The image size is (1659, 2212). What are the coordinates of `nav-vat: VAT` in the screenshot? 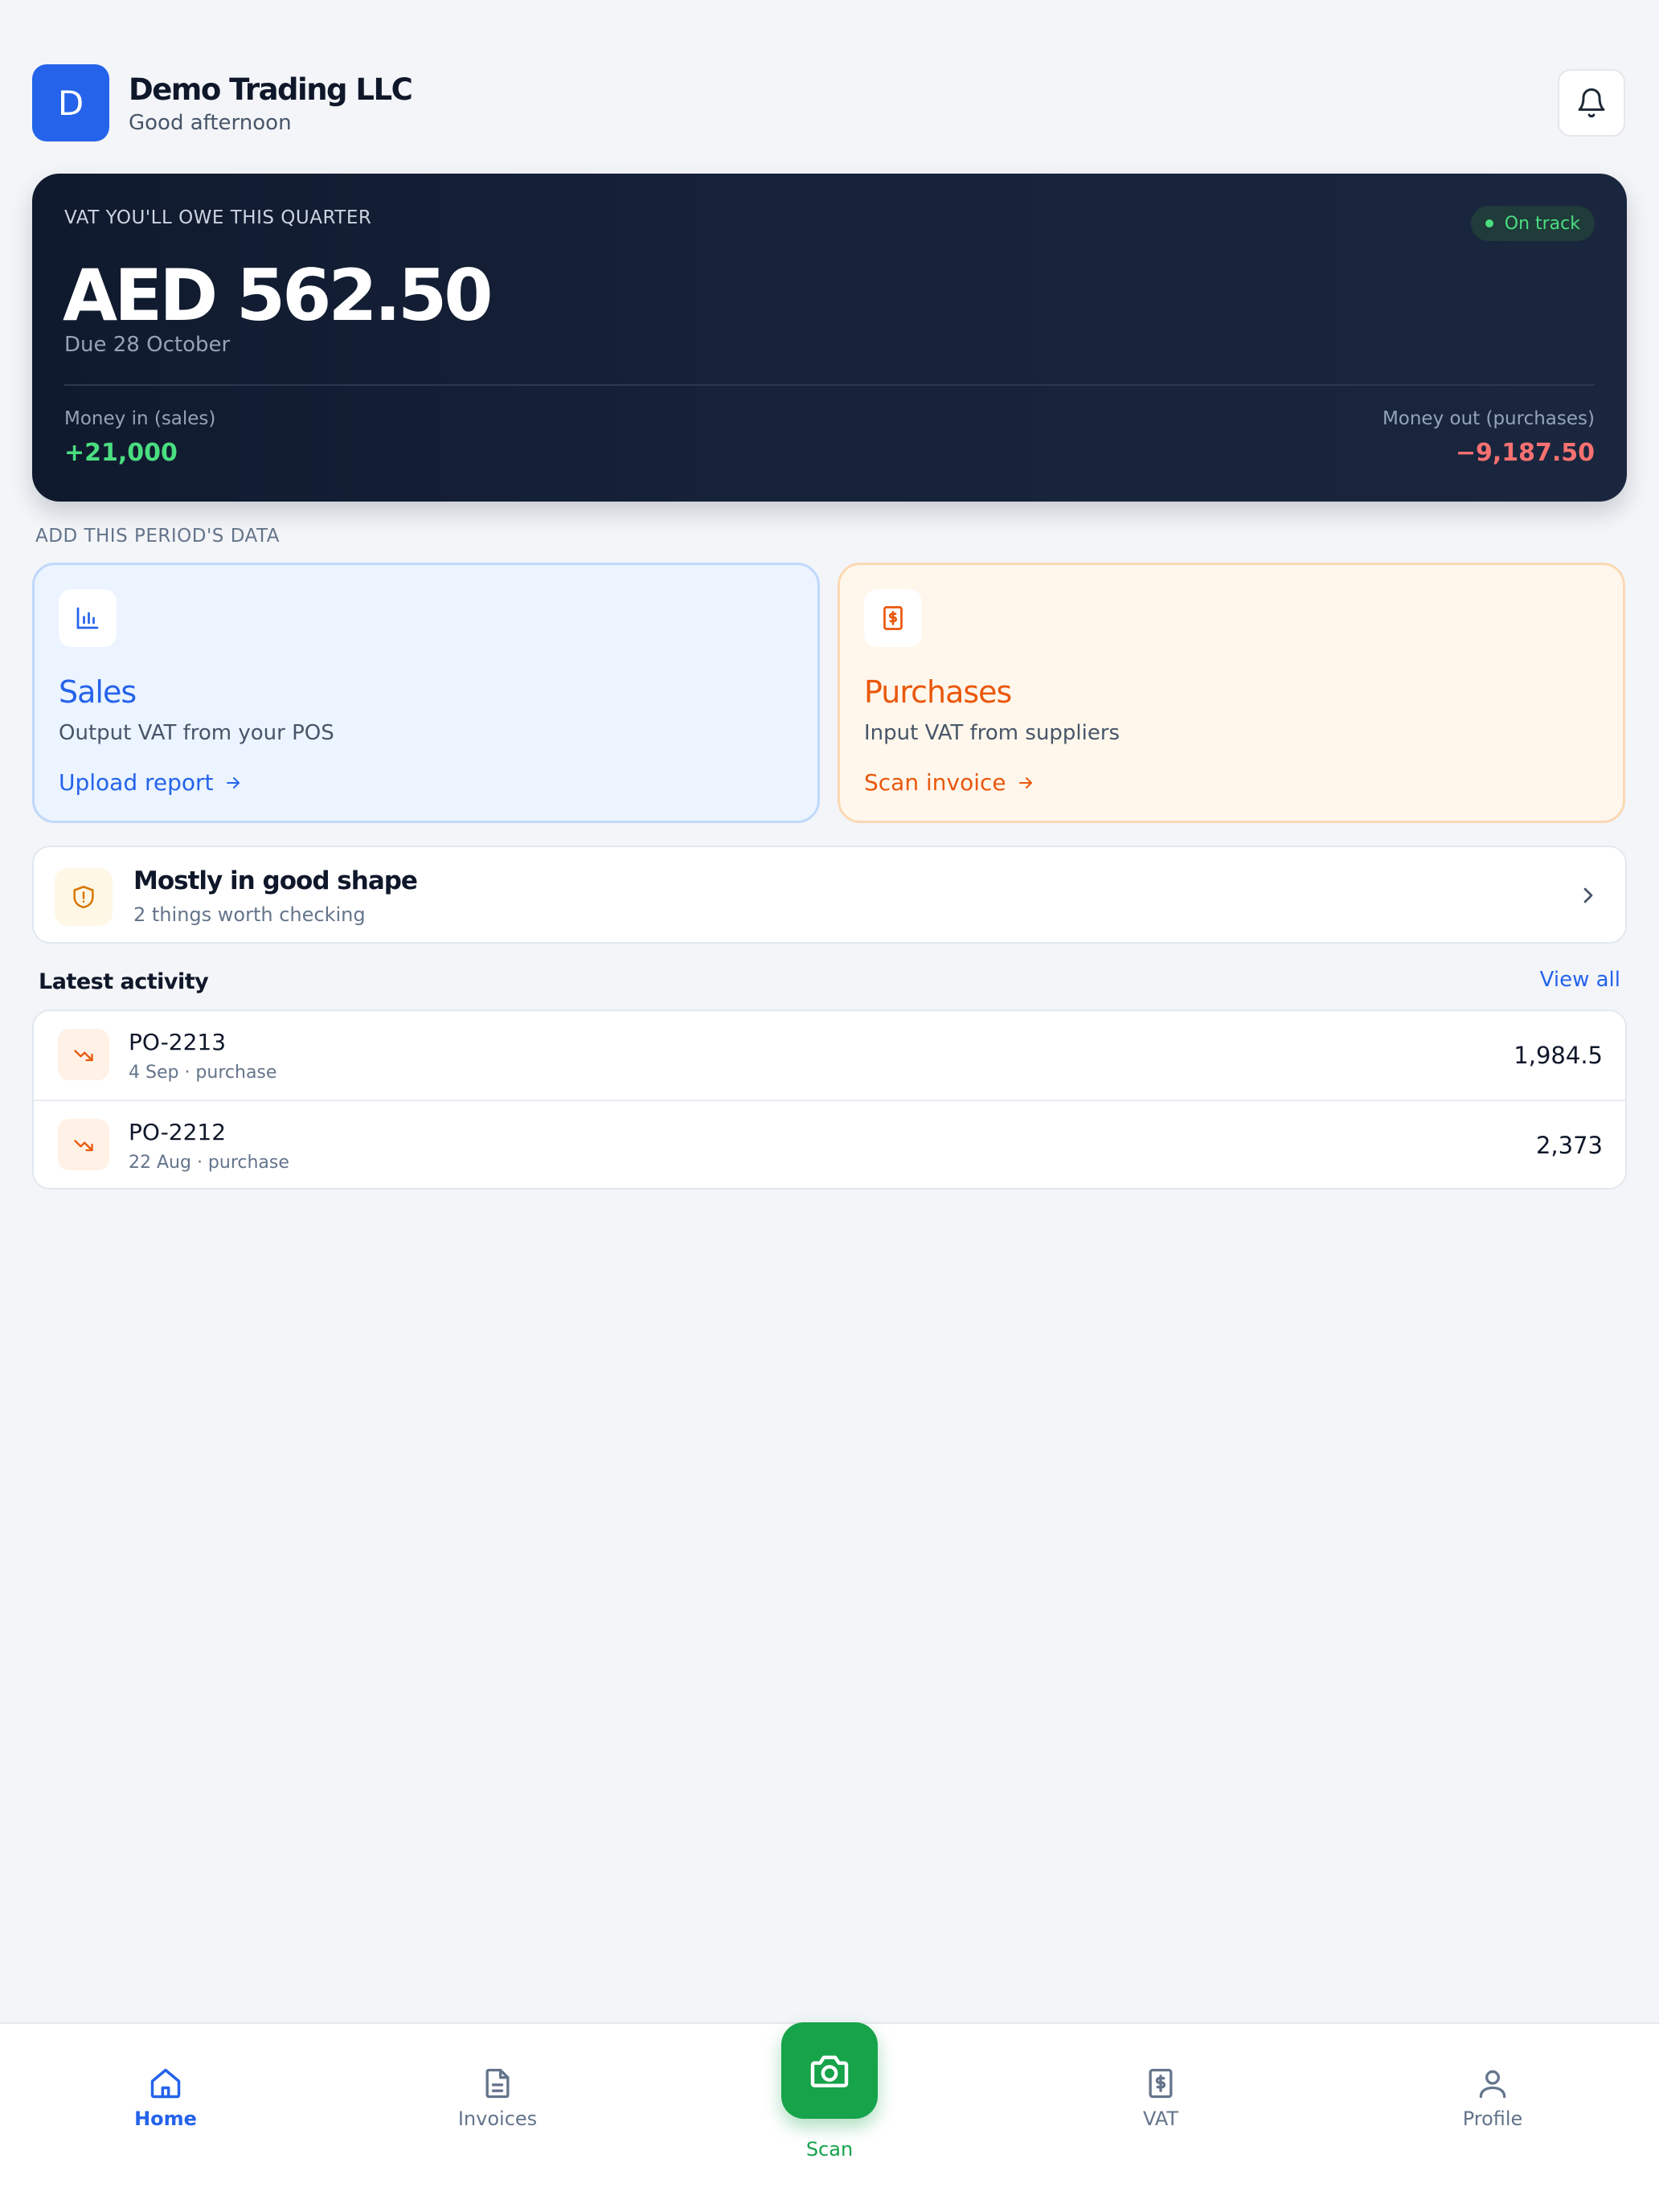 It's located at (1160, 2098).